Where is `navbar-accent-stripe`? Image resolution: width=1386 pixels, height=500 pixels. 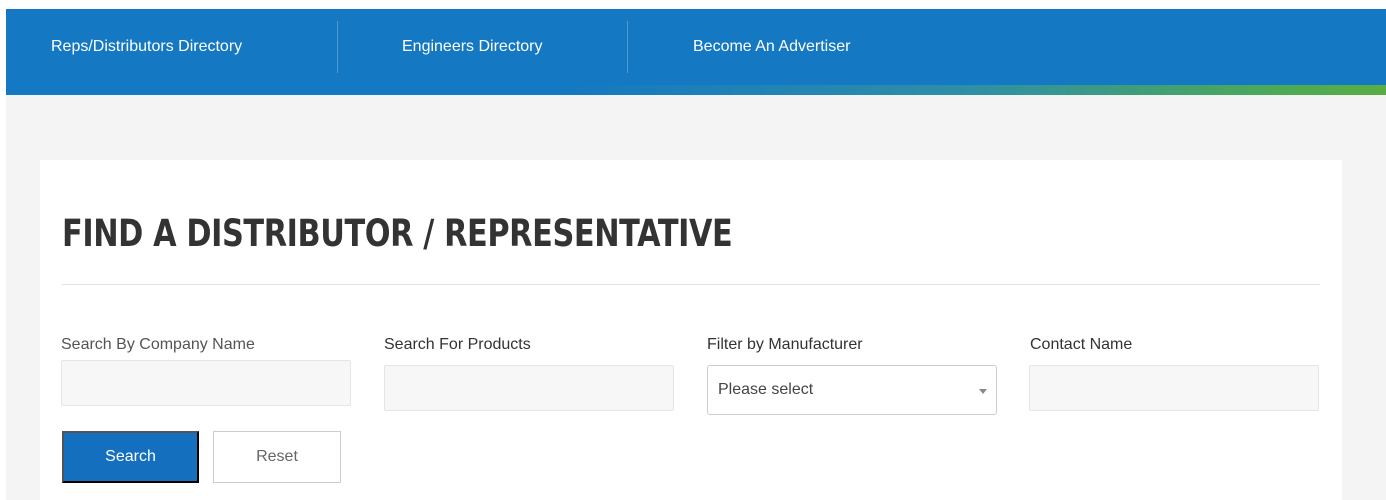 navbar-accent-stripe is located at coordinates (696, 90).